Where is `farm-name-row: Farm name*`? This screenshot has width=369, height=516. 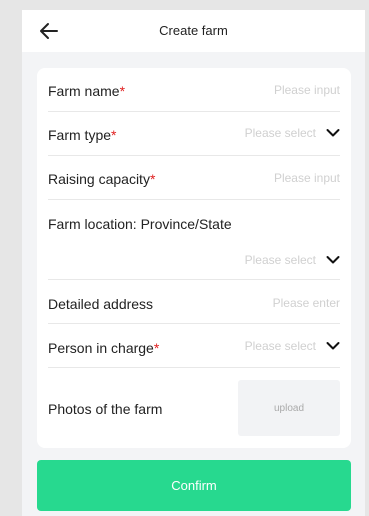 farm-name-row: Farm name* is located at coordinates (194, 90).